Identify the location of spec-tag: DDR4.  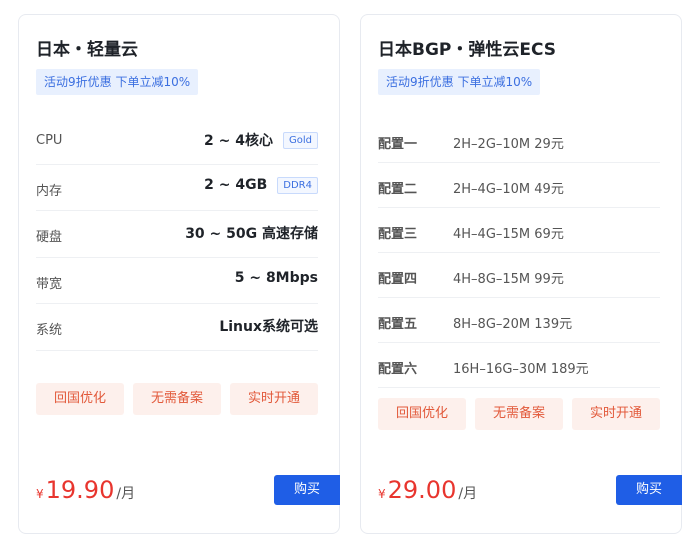
(297, 185).